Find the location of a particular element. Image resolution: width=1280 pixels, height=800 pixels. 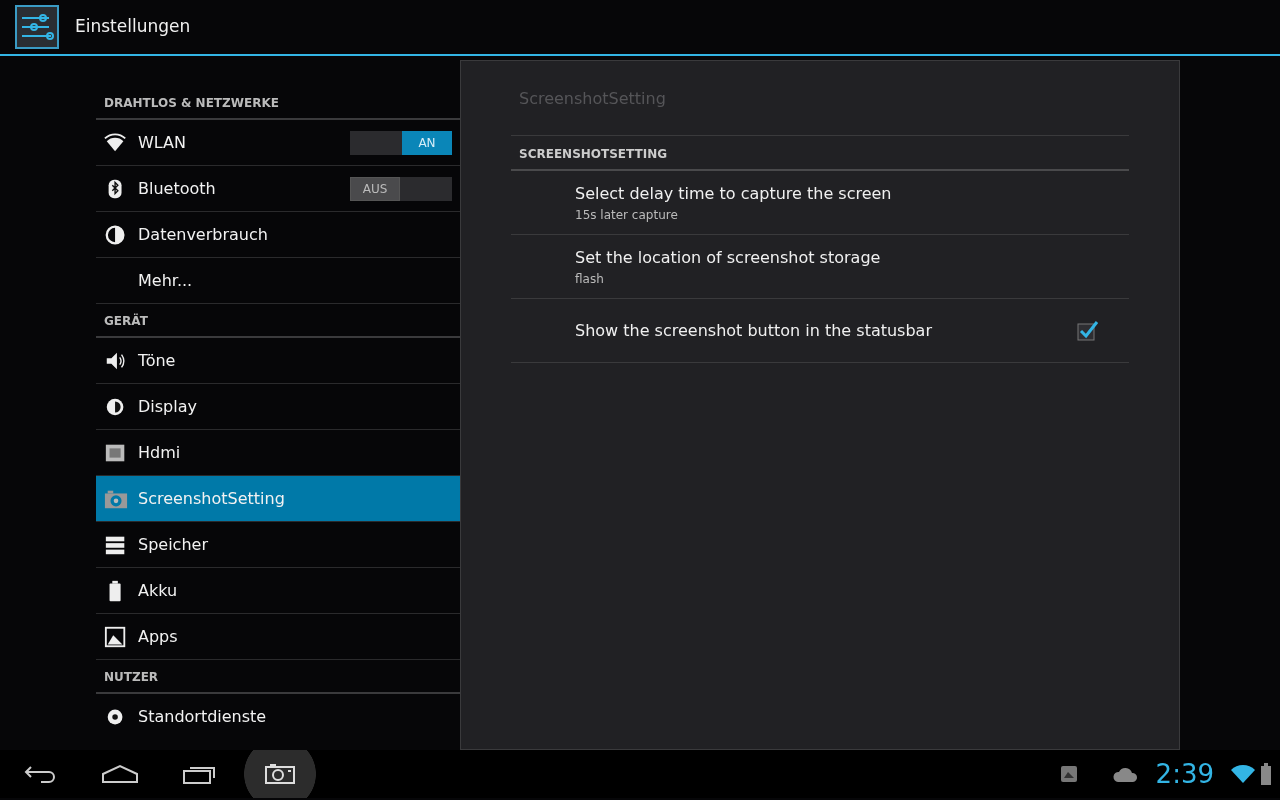

clock-time: 2:39 is located at coordinates (1184, 774).